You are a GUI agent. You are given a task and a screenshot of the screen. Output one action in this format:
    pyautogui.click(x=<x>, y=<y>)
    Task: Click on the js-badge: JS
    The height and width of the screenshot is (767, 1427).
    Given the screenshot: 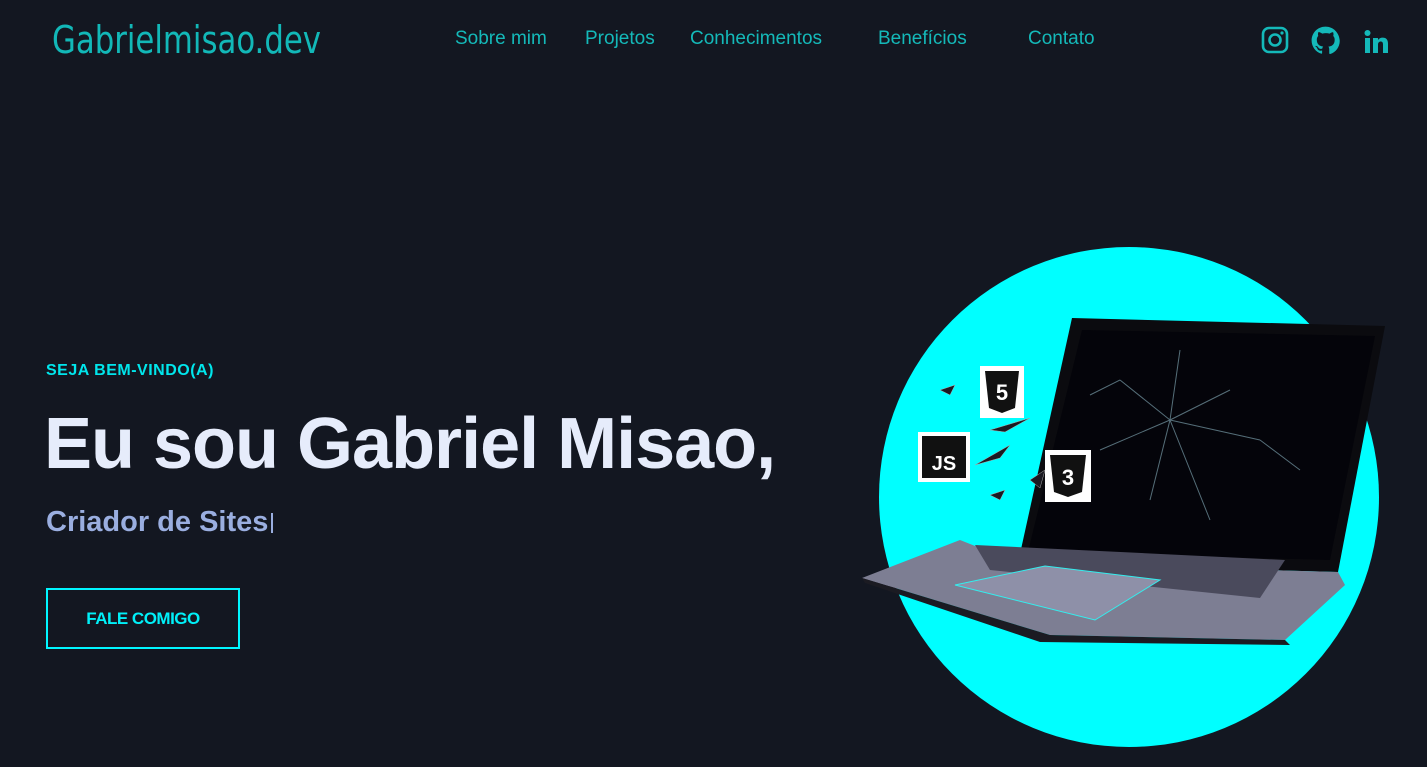 What is the action you would take?
    pyautogui.click(x=944, y=457)
    